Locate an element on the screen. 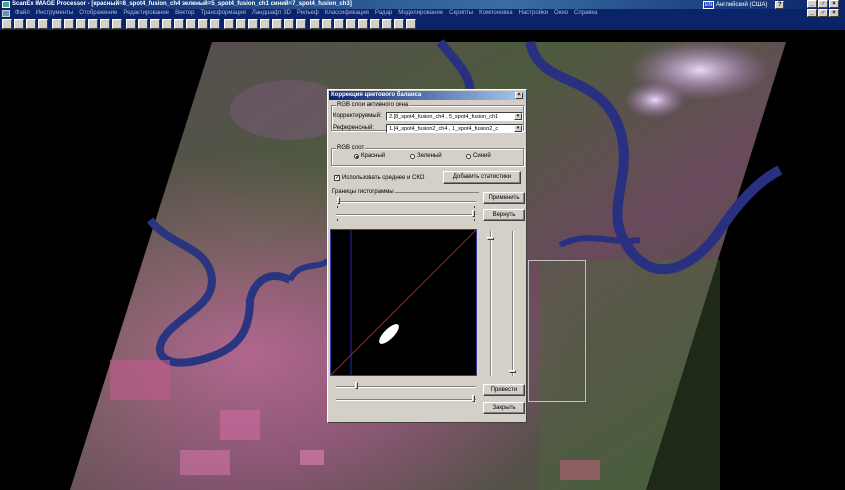  save-icon is located at coordinates (19, 24).